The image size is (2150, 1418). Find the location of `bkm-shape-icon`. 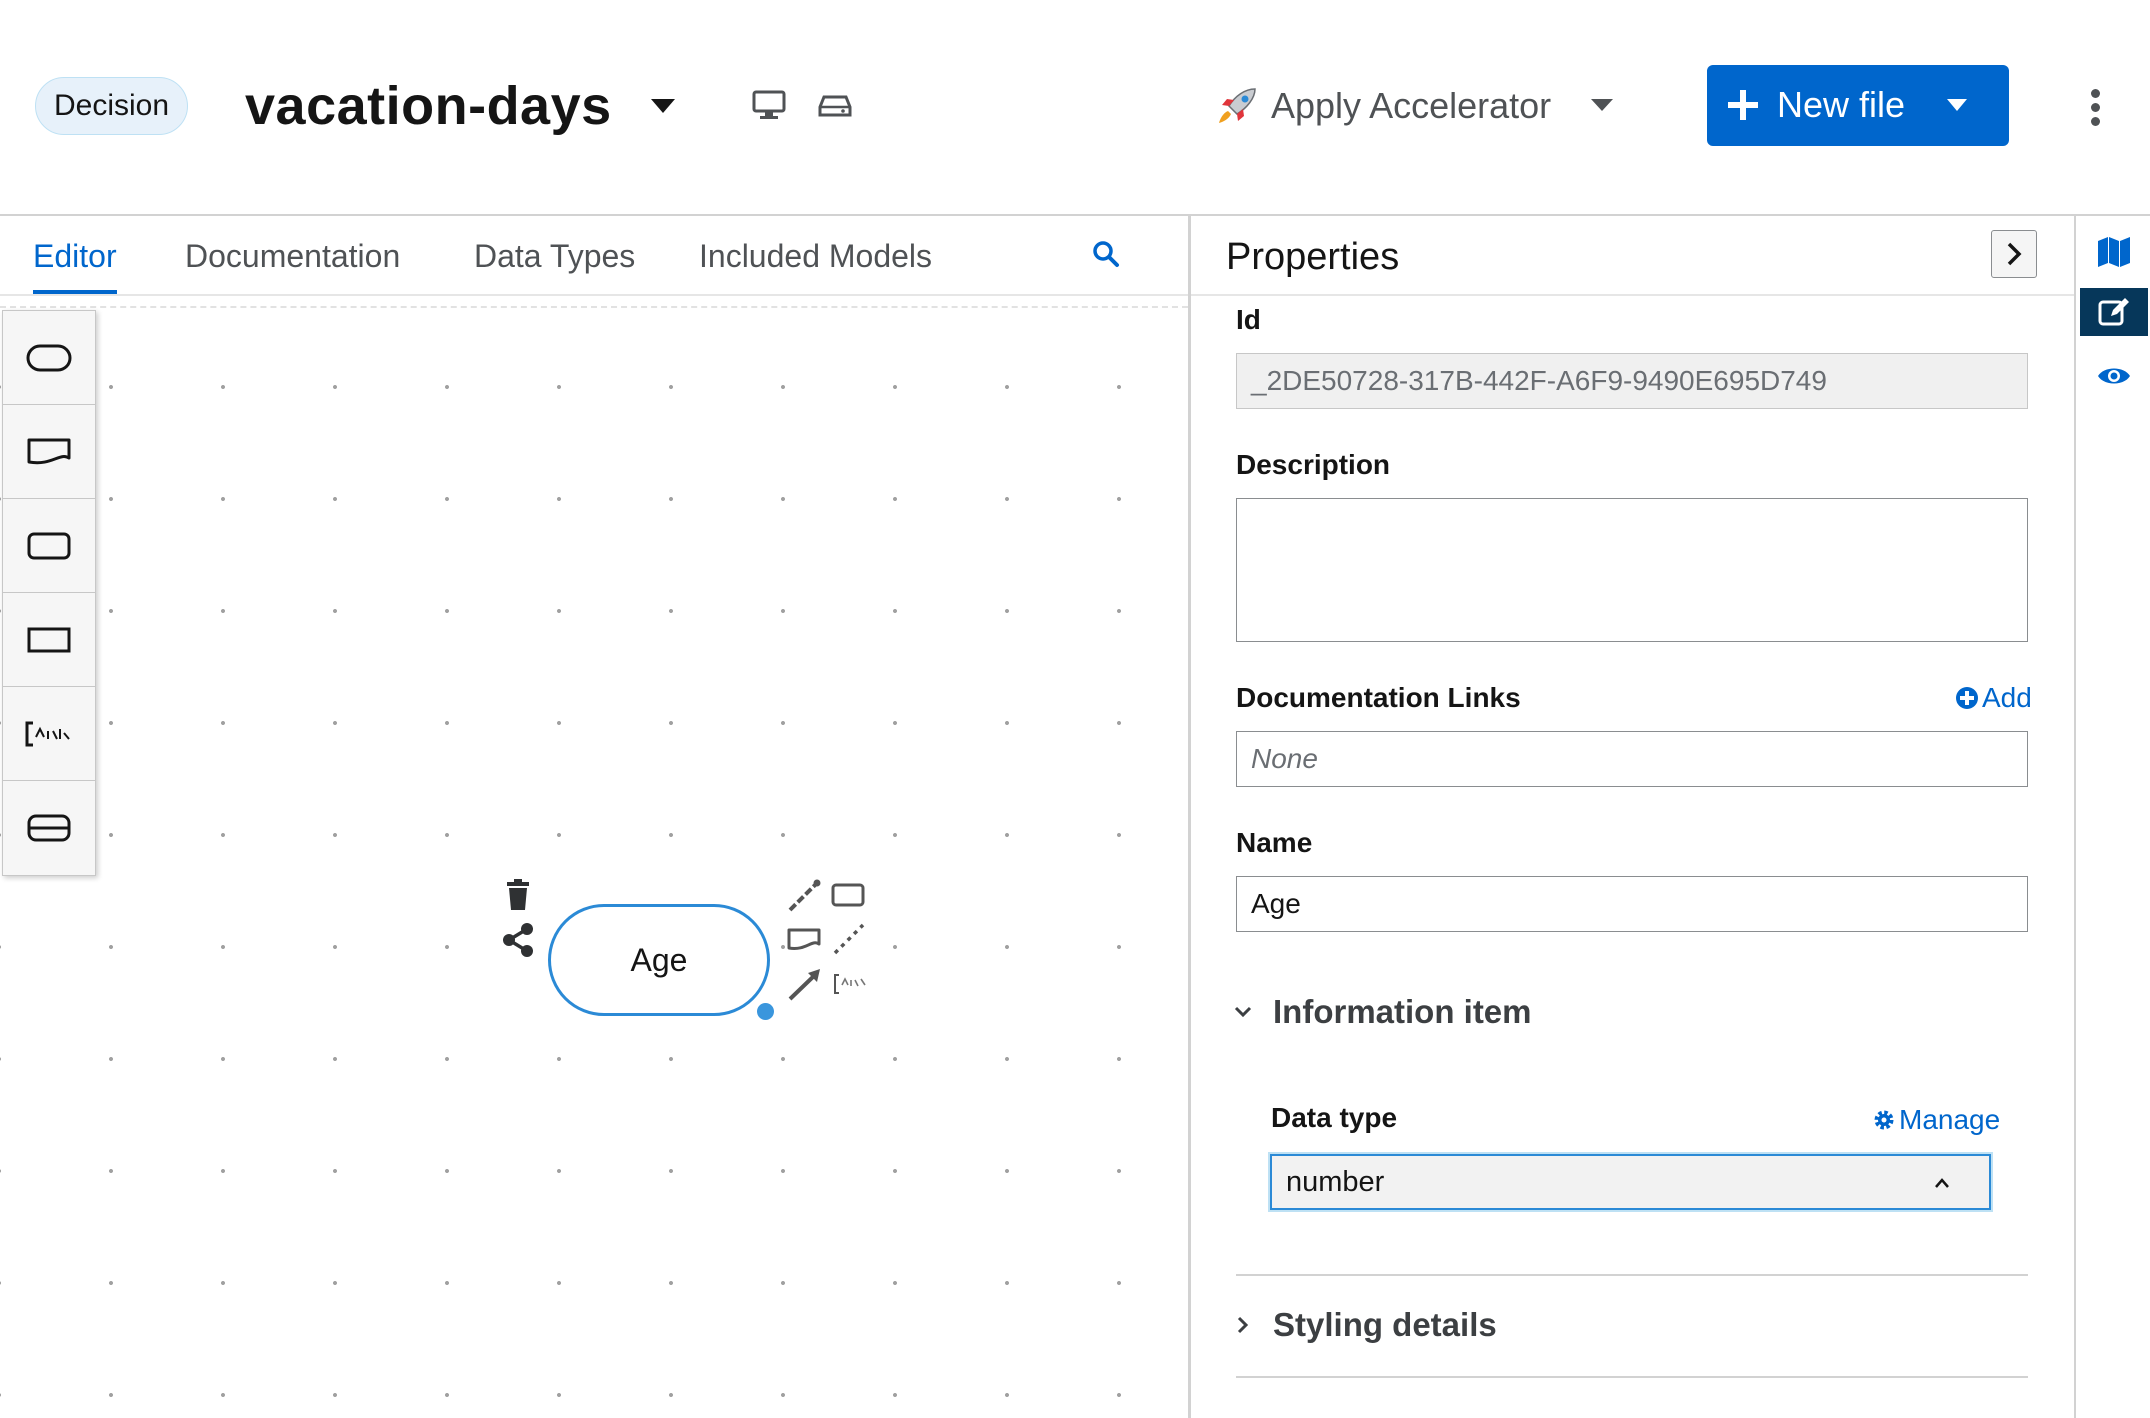

bkm-shape-icon is located at coordinates (49, 639).